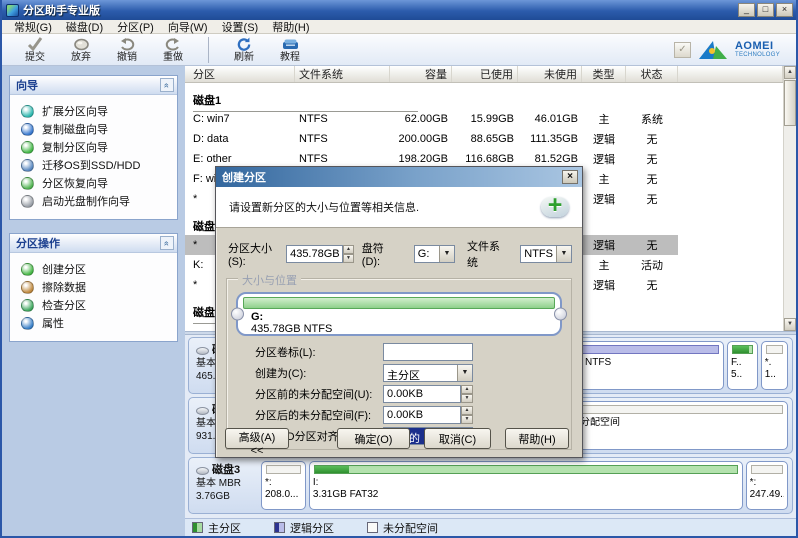 This screenshot has height=538, width=798. What do you see at coordinates (93, 111) in the screenshot?
I see `sidebar-item-expand-partition-wizard: 扩展分区向导` at bounding box center [93, 111].